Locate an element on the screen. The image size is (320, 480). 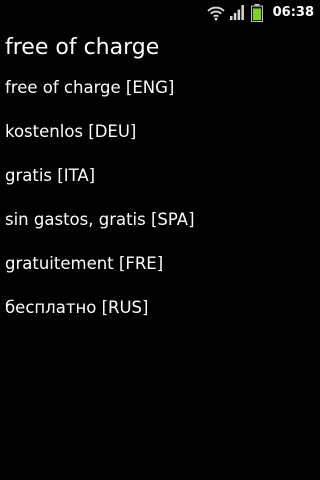
status-clock: 06:38 is located at coordinates (293, 12).